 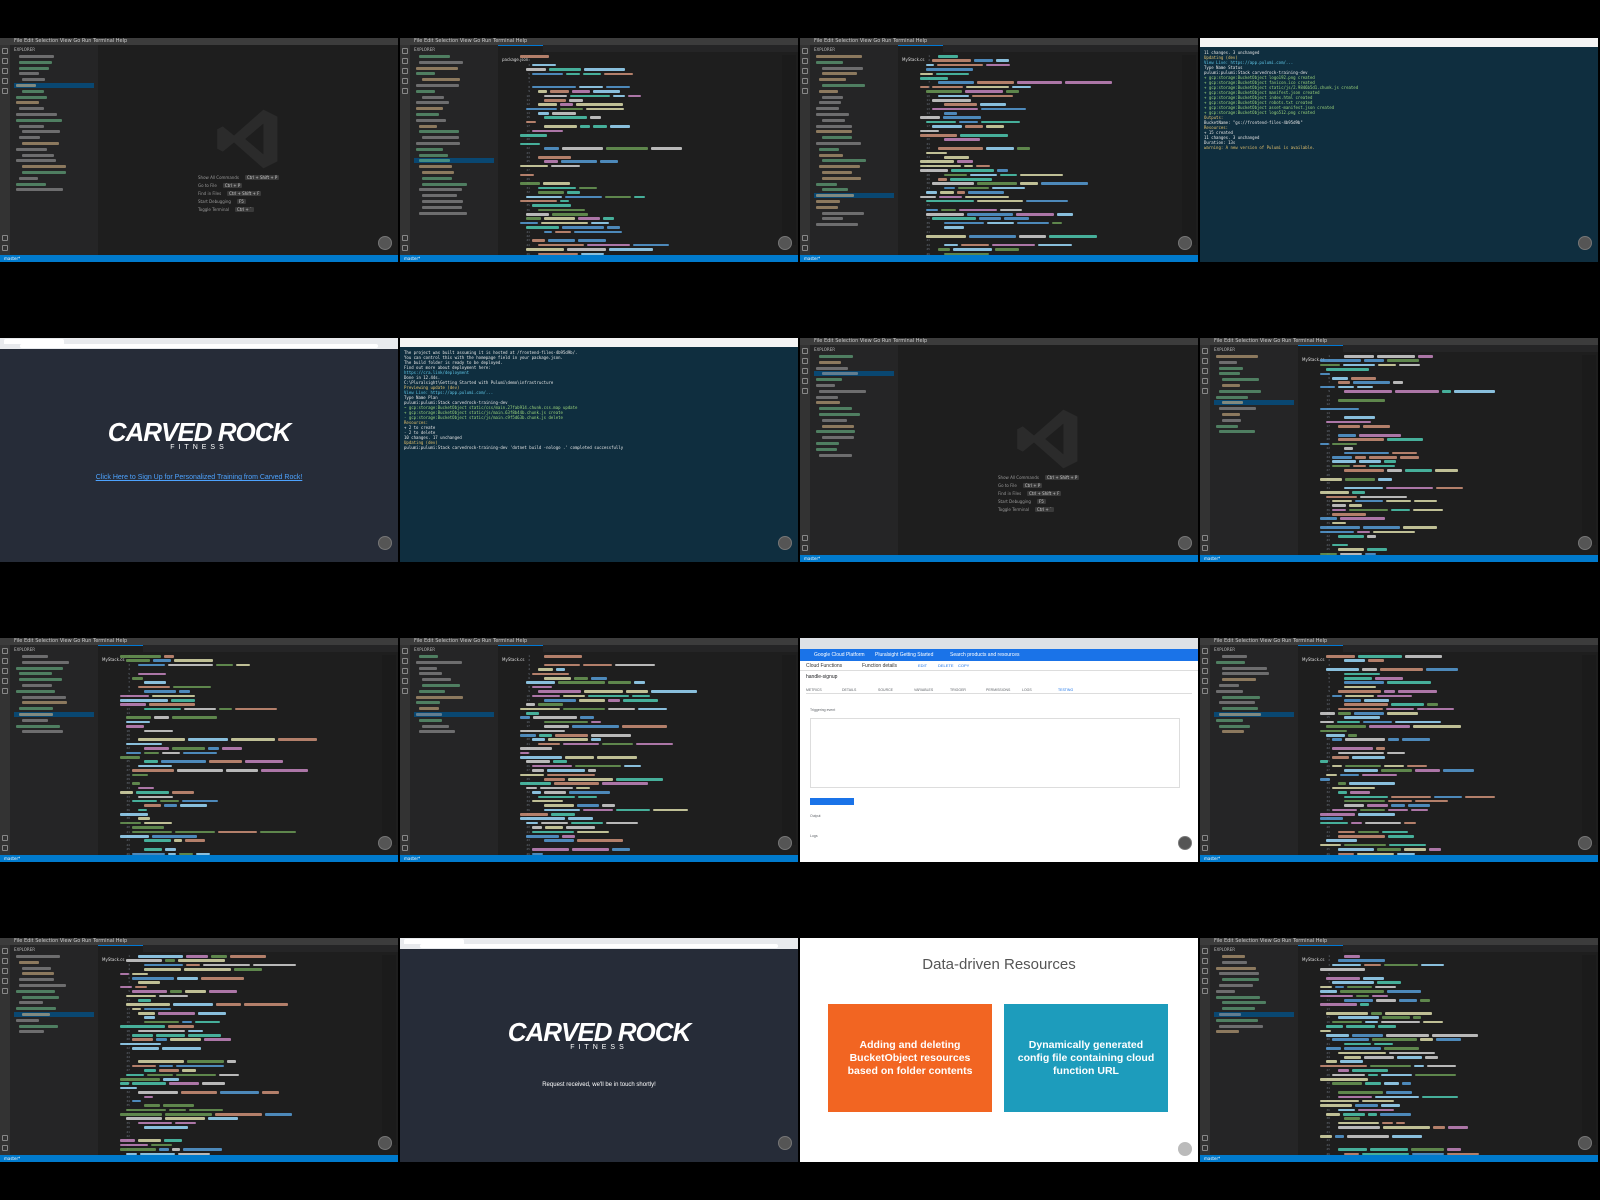 What do you see at coordinates (5, 651) in the screenshot?
I see `files-icon` at bounding box center [5, 651].